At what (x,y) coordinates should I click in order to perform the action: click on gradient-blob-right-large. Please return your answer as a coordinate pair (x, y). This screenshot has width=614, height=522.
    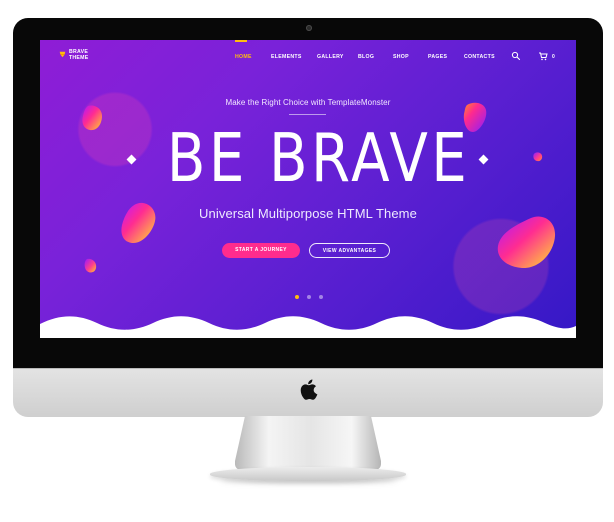
    Looking at the image, I should click on (526, 242).